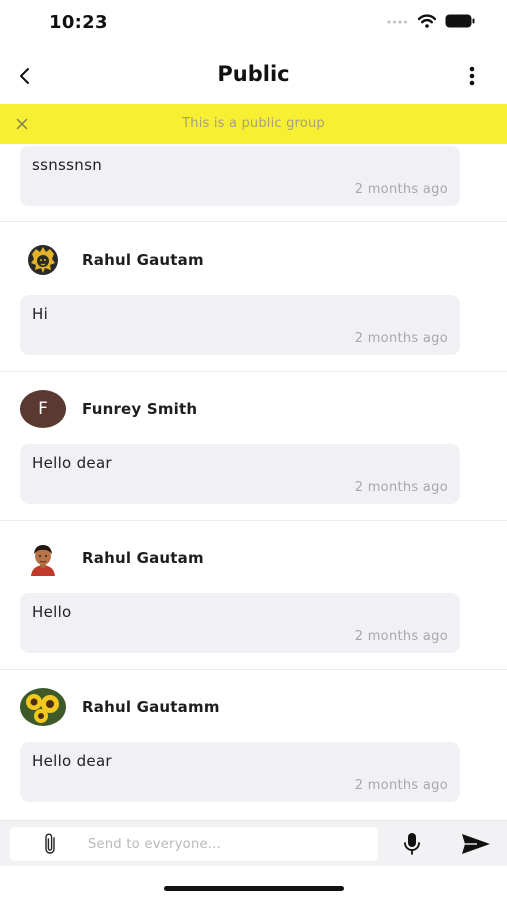  I want to click on wifi-icon, so click(427, 21).